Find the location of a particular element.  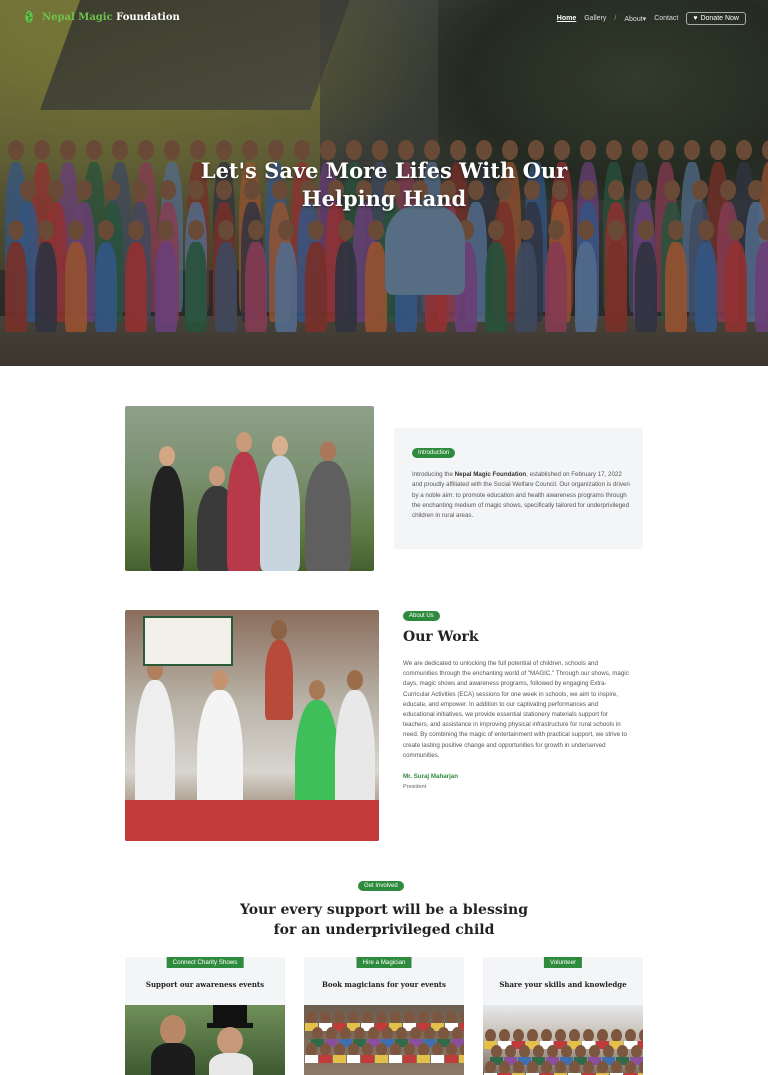

site-logo: Nepal Magic Foundation is located at coordinates (100, 17).